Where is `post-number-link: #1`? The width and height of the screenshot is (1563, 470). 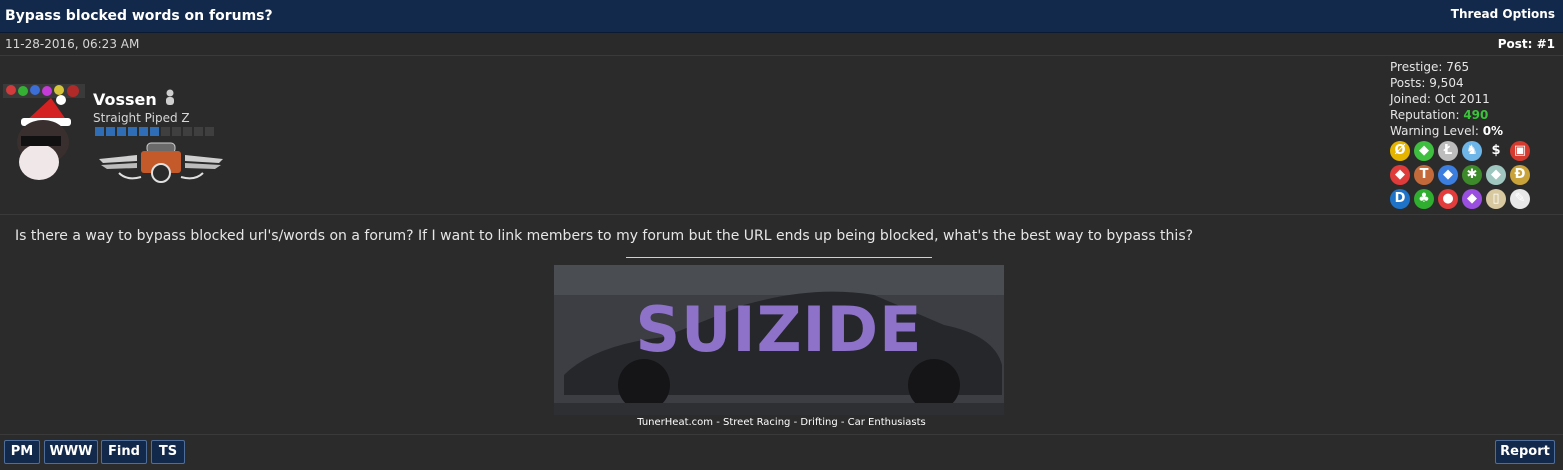 post-number-link: #1 is located at coordinates (1546, 44).